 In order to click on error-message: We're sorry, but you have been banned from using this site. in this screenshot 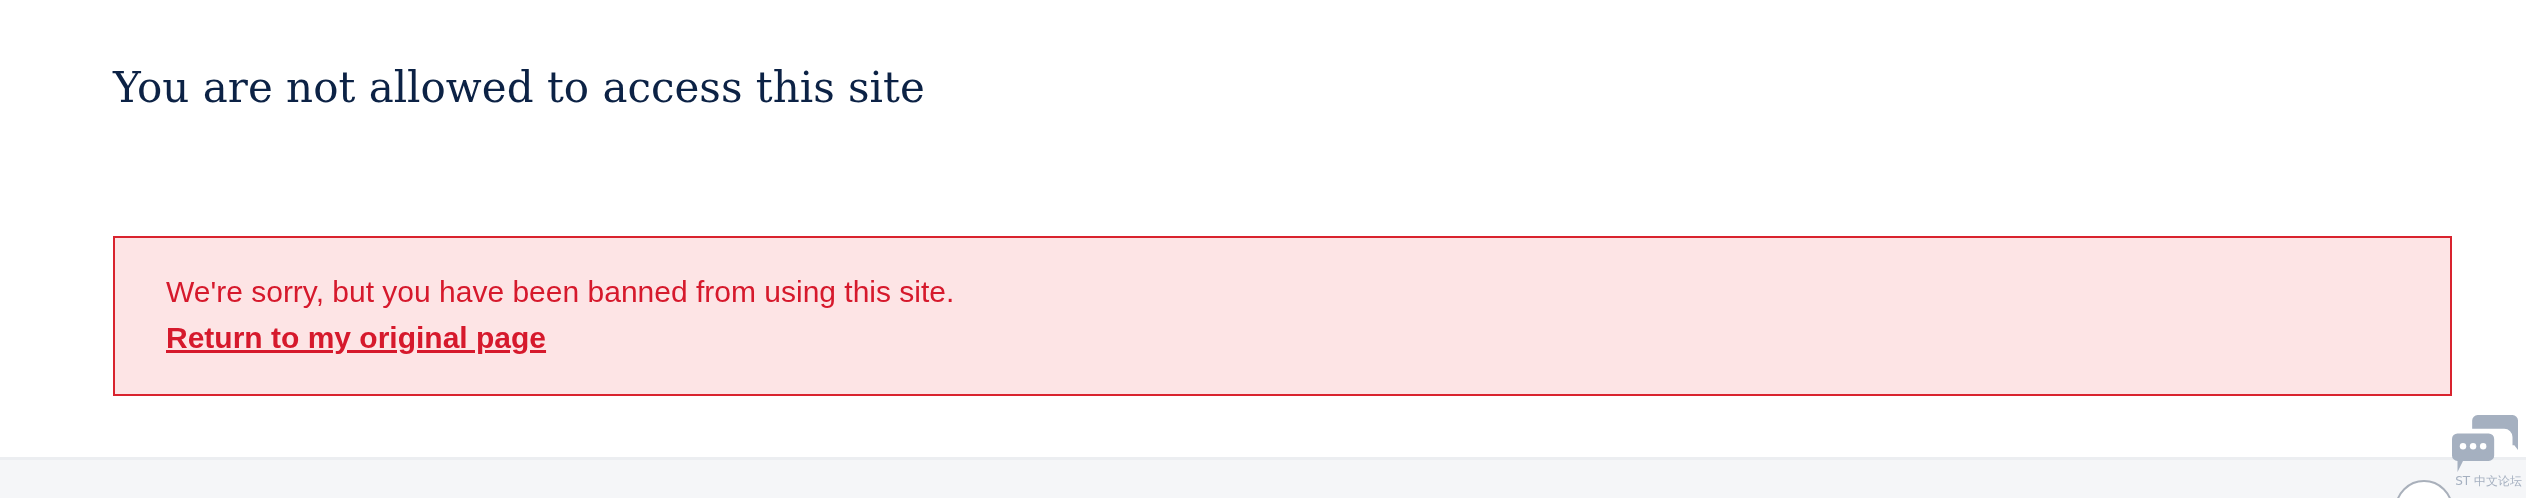, I will do `click(560, 292)`.